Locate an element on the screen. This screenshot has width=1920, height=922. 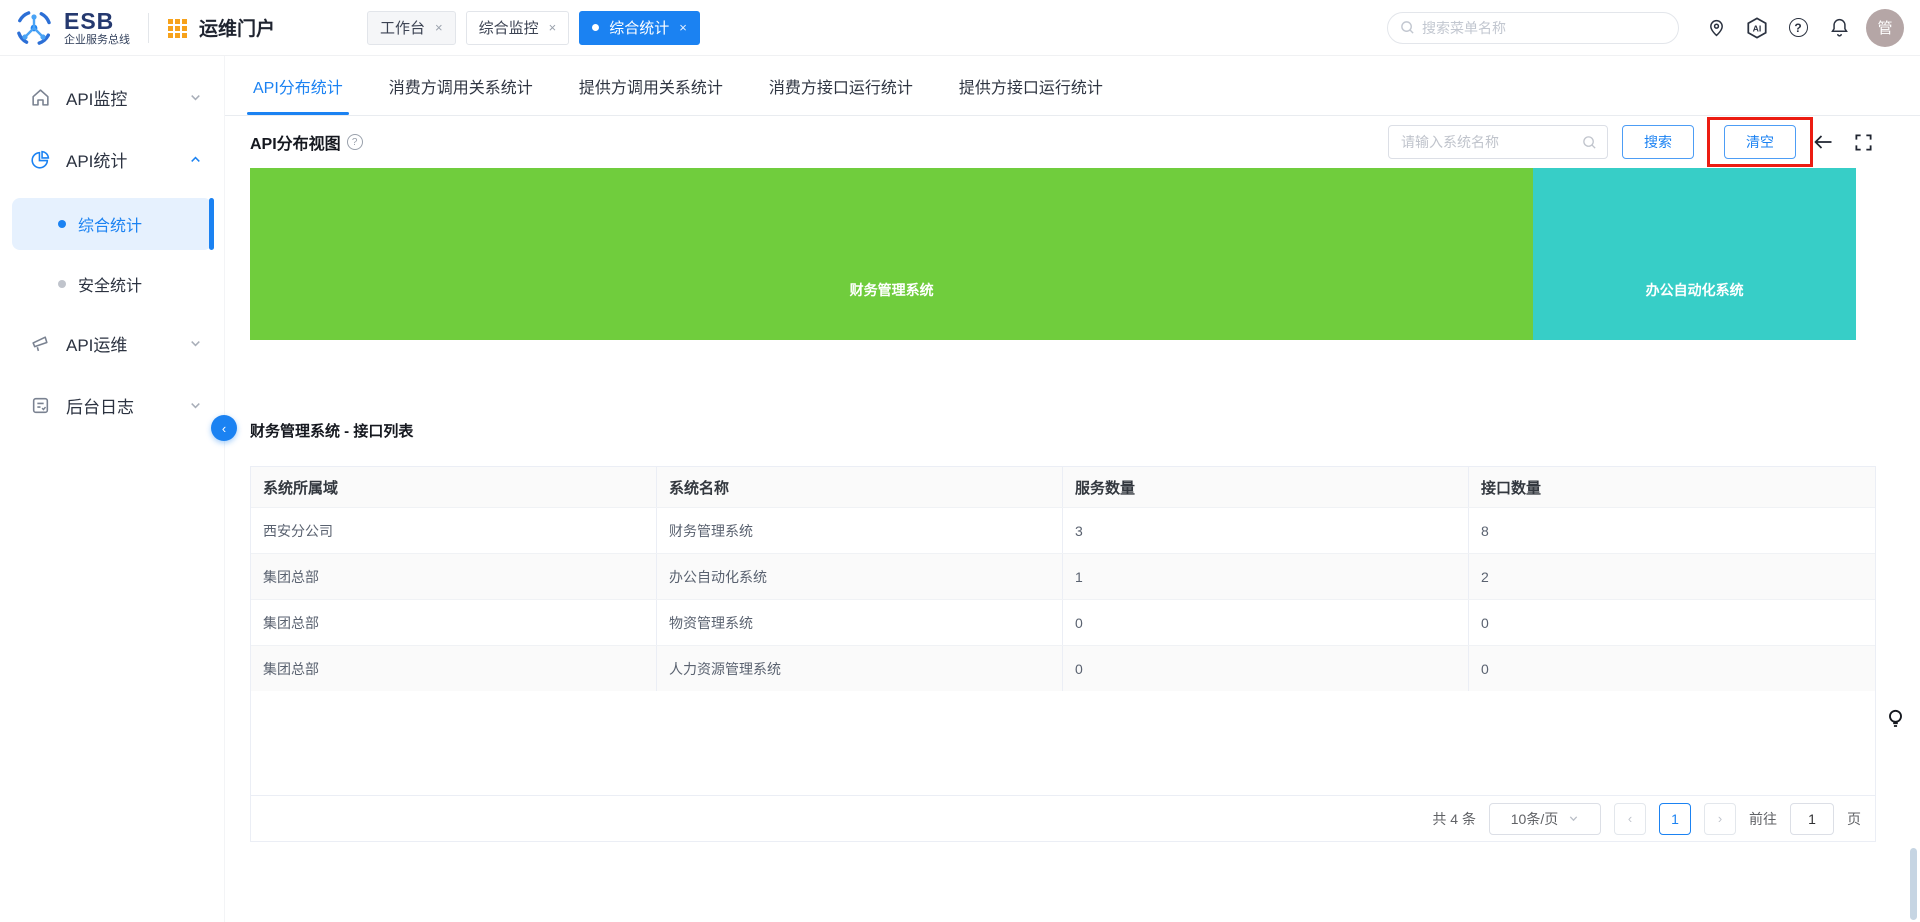
pagination-bar: 共 4 条 10条/页 ‹ 1 › 前往 1 页 is located at coordinates (1063, 818).